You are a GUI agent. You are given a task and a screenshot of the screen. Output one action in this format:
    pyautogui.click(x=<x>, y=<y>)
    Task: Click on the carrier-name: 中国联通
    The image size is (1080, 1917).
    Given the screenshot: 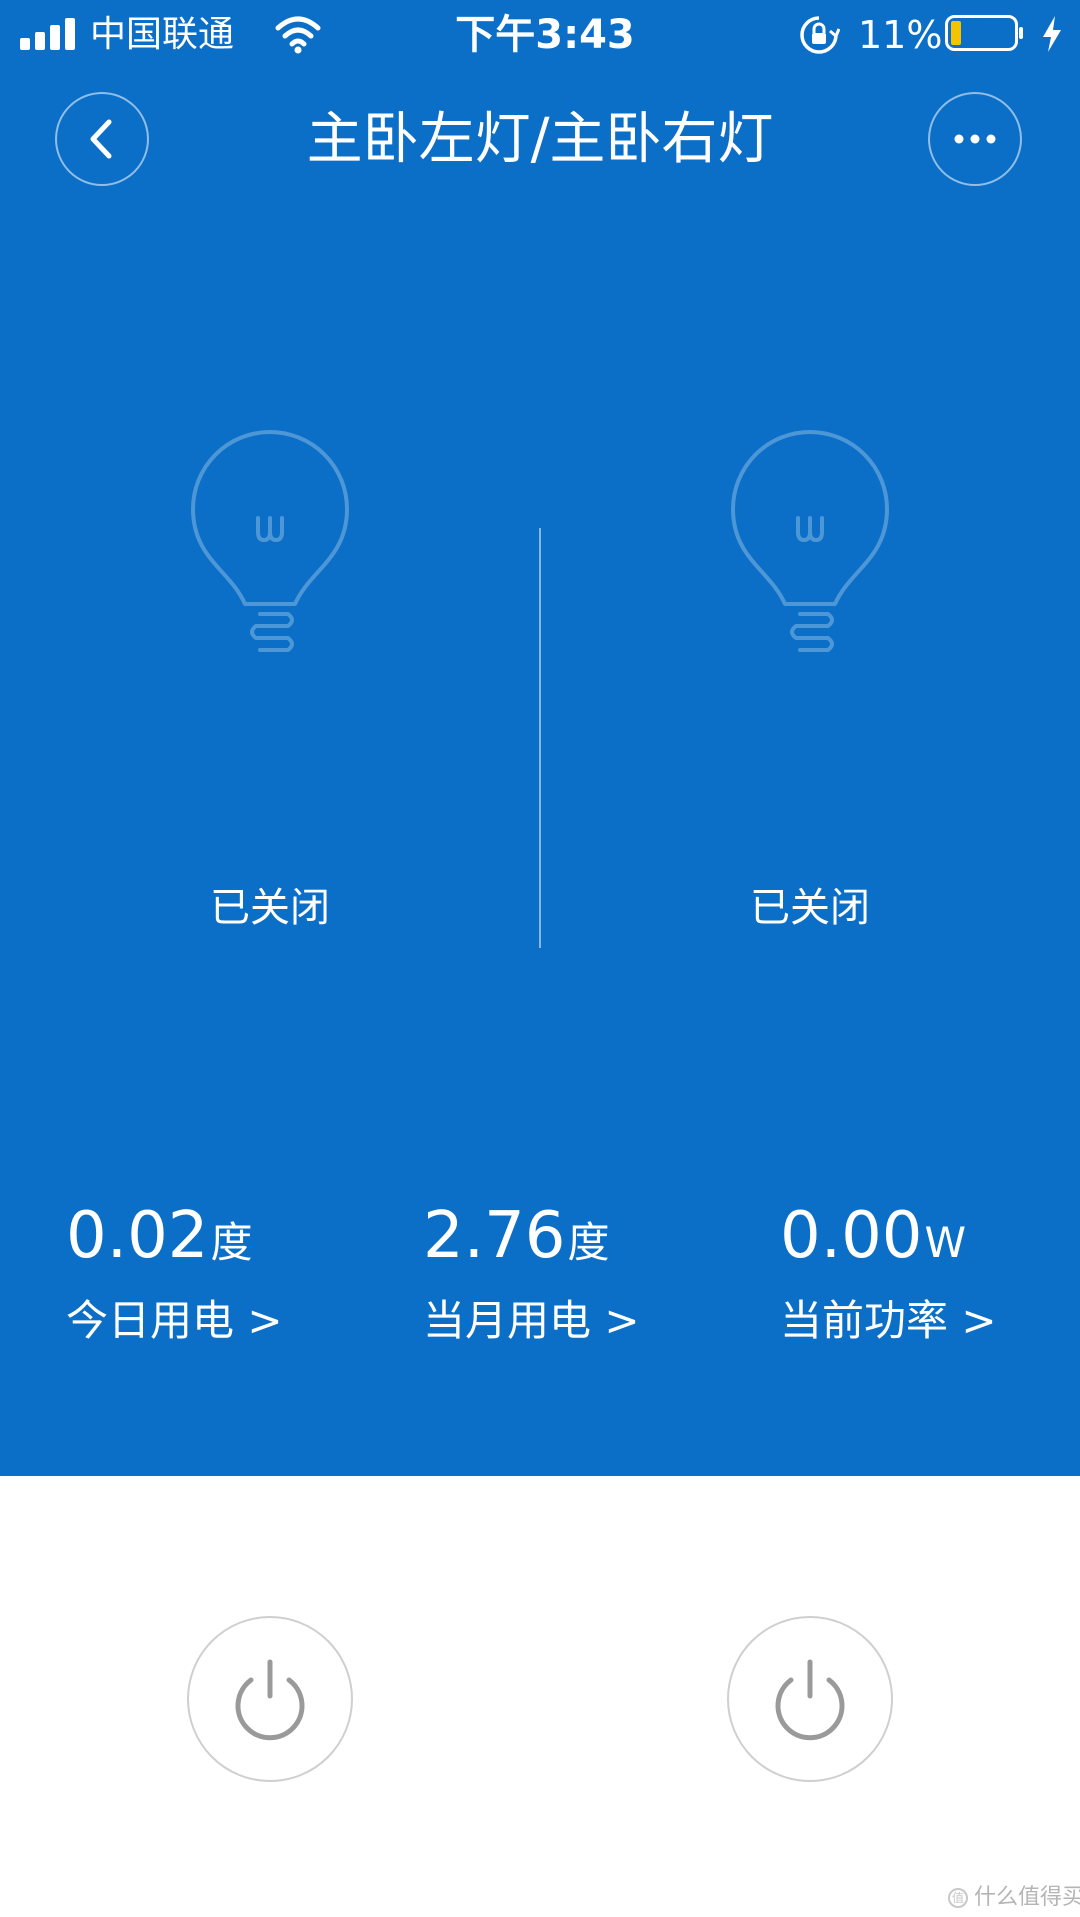 What is the action you would take?
    pyautogui.click(x=162, y=34)
    